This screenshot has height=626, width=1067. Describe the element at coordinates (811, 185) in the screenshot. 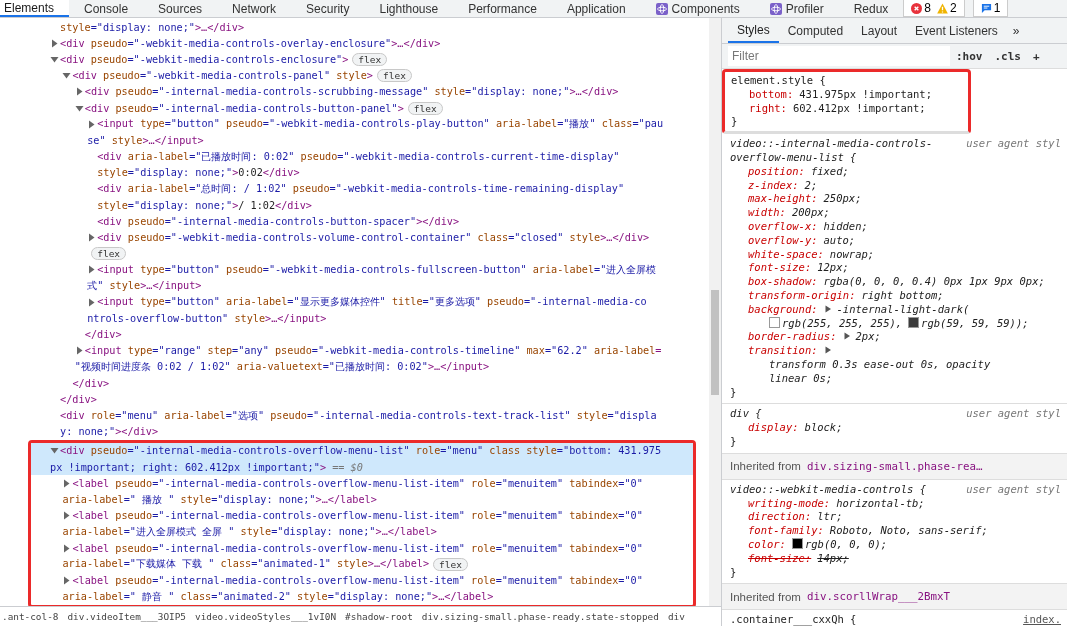

I see `property-value: 2;` at that location.